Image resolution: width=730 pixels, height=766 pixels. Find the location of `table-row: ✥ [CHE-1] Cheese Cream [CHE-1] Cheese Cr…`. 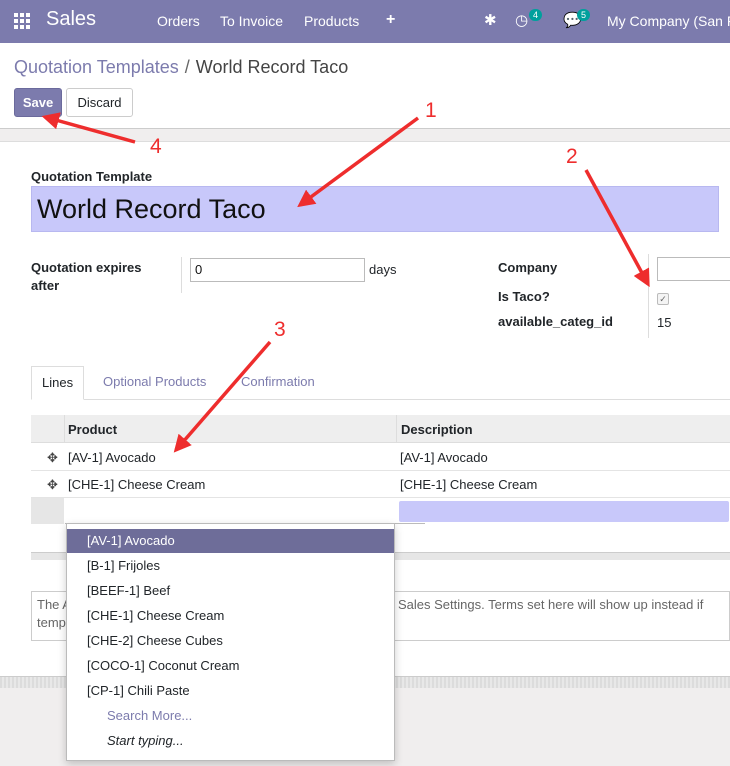

table-row: ✥ [CHE-1] Cheese Cream [CHE-1] Cheese Cr… is located at coordinates (380, 484).